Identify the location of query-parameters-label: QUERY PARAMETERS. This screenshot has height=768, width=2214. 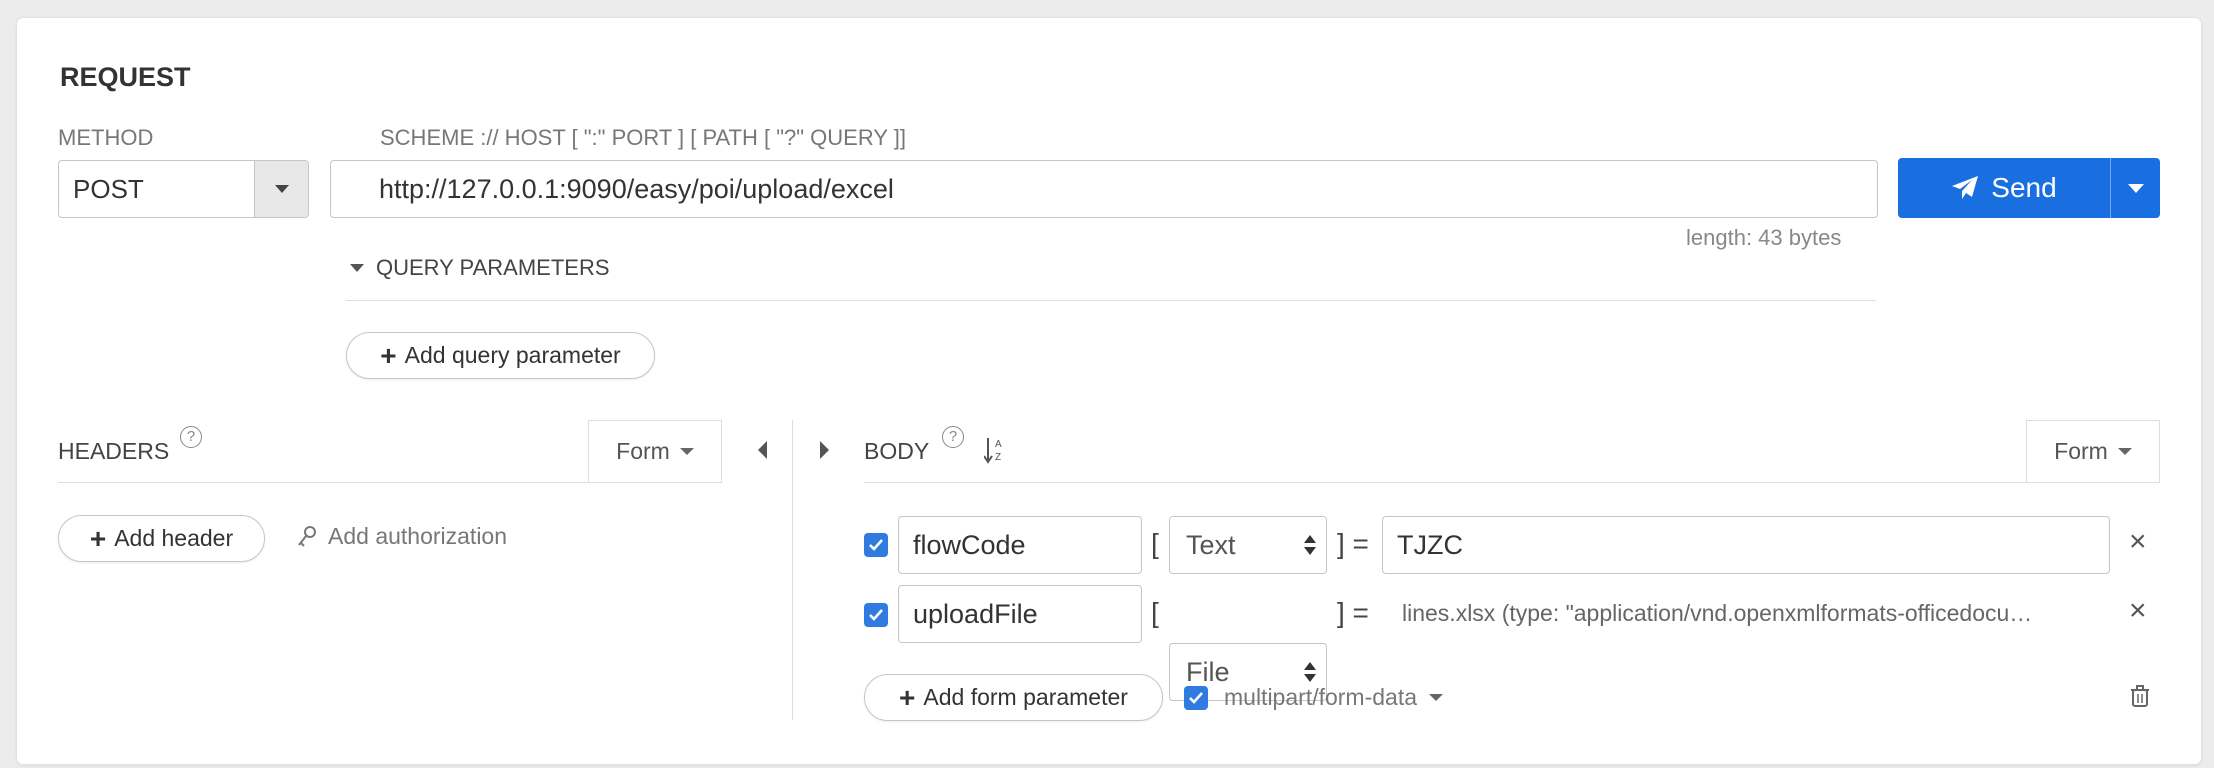
(493, 267).